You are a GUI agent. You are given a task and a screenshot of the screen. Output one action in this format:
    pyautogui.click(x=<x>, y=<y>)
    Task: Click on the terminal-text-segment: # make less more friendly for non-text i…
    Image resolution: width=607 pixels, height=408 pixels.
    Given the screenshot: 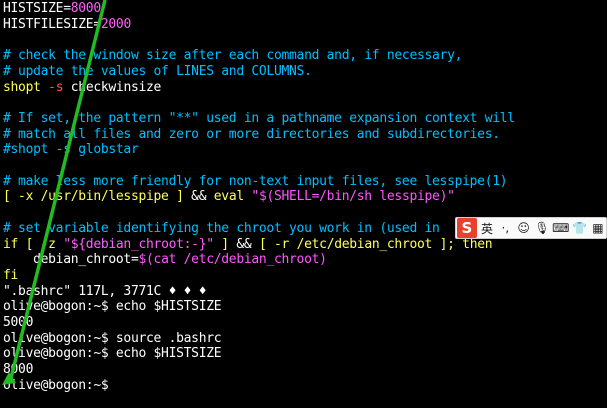 What is the action you would take?
    pyautogui.click(x=255, y=181)
    